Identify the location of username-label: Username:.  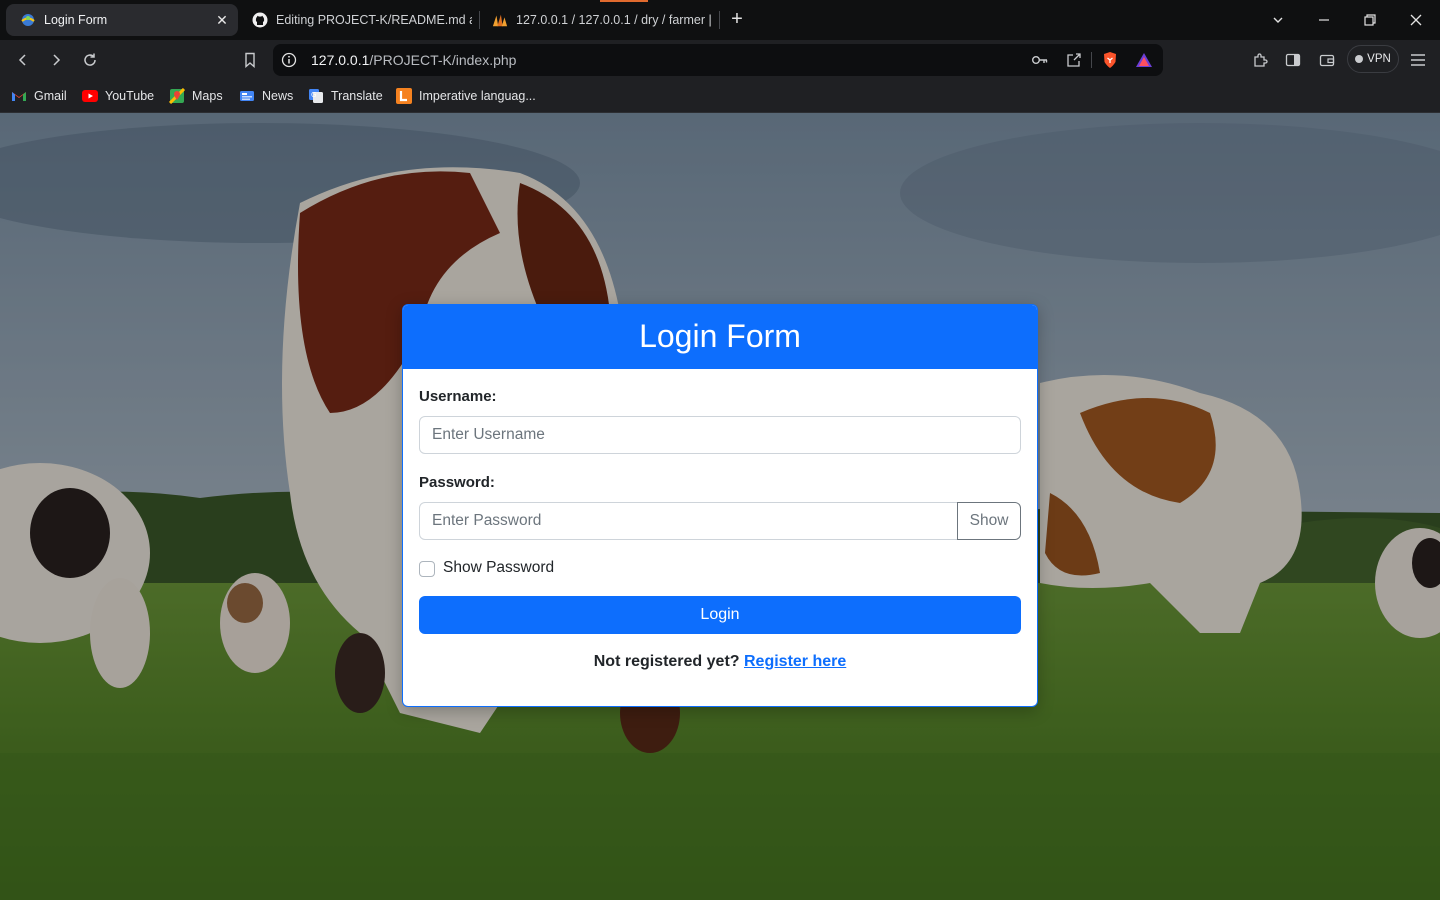
(458, 396).